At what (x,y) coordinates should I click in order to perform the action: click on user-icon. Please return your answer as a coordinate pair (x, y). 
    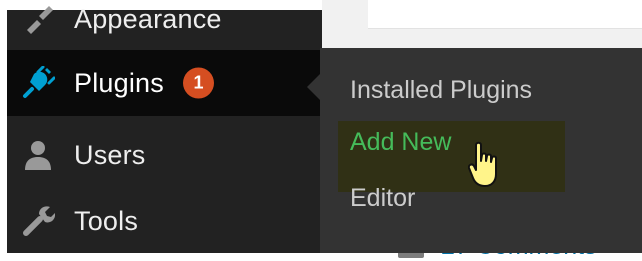
    Looking at the image, I should click on (38, 155).